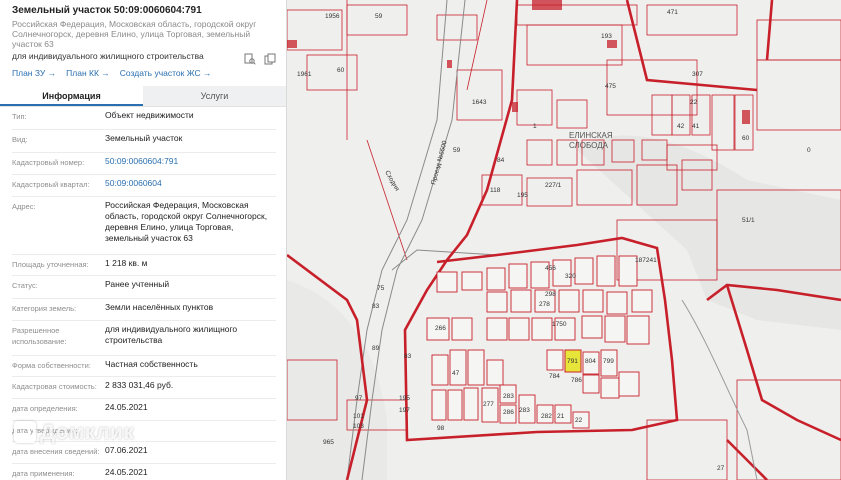 The width and height of the screenshot is (841, 480). What do you see at coordinates (126, 450) in the screenshot?
I see `info-value: 07.06.2021` at bounding box center [126, 450].